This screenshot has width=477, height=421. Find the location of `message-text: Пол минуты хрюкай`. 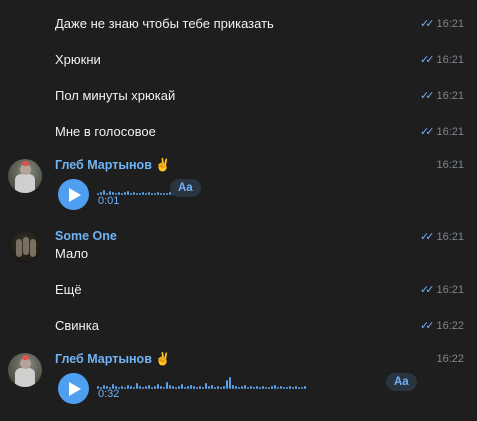

message-text: Пол минуты хрюкай is located at coordinates (115, 95).